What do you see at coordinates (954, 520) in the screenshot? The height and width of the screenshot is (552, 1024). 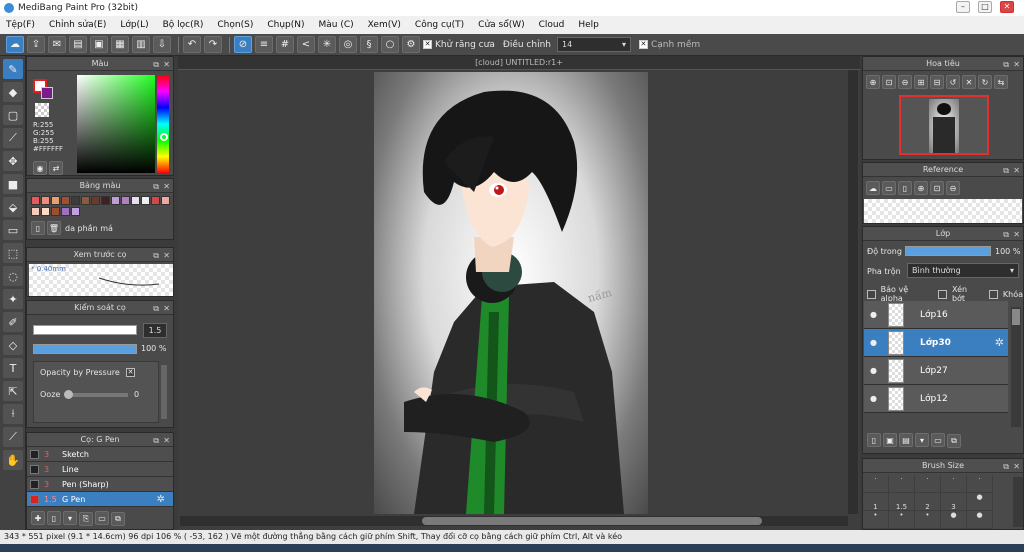 I see `brush-size-cell: ●` at bounding box center [954, 520].